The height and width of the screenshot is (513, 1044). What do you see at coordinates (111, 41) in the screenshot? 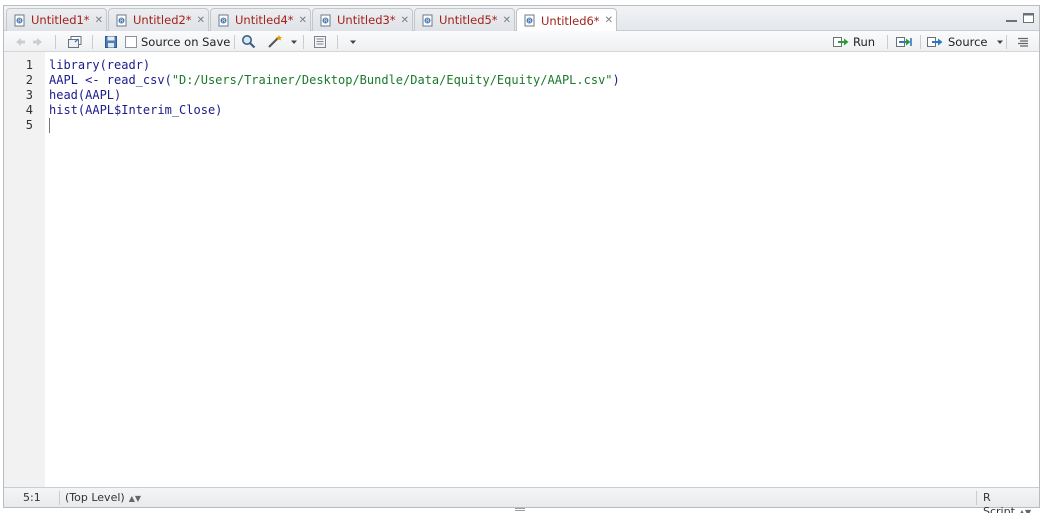
I see `save-icon` at bounding box center [111, 41].